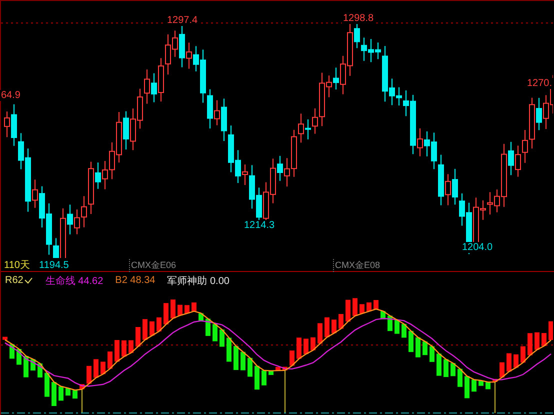 This screenshot has width=554, height=415. What do you see at coordinates (358, 18) in the screenshot?
I see `price-label: 1298.8` at bounding box center [358, 18].